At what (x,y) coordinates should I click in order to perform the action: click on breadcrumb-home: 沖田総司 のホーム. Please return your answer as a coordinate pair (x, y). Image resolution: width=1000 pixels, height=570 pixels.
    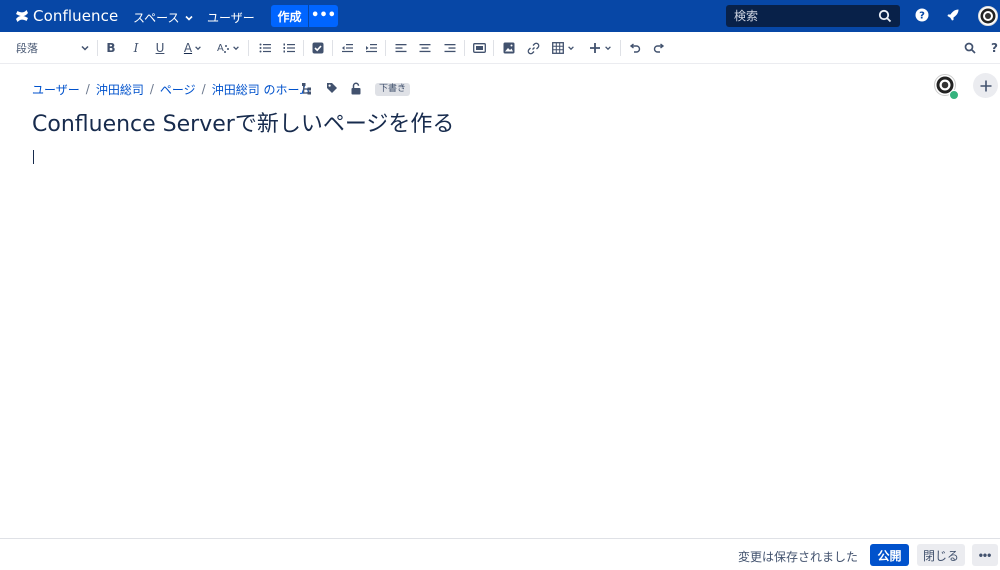
    Looking at the image, I should click on (261, 89).